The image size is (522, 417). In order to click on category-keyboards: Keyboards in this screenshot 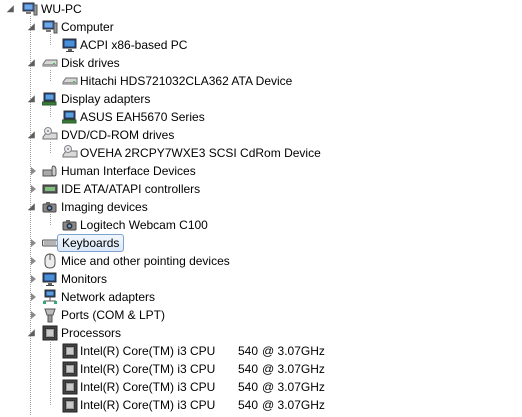, I will do `click(261, 243)`.